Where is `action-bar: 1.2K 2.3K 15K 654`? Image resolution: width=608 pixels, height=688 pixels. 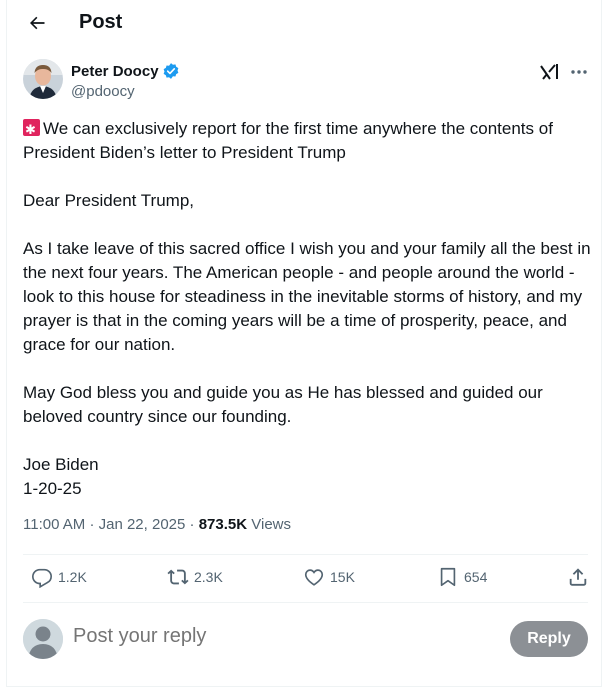
action-bar: 1.2K 2.3K 15K 654 is located at coordinates (305, 579).